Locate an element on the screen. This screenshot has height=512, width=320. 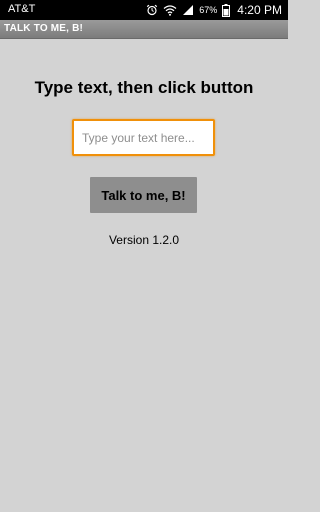
status-icons: 67% 4:20 PM is located at coordinates (214, 10).